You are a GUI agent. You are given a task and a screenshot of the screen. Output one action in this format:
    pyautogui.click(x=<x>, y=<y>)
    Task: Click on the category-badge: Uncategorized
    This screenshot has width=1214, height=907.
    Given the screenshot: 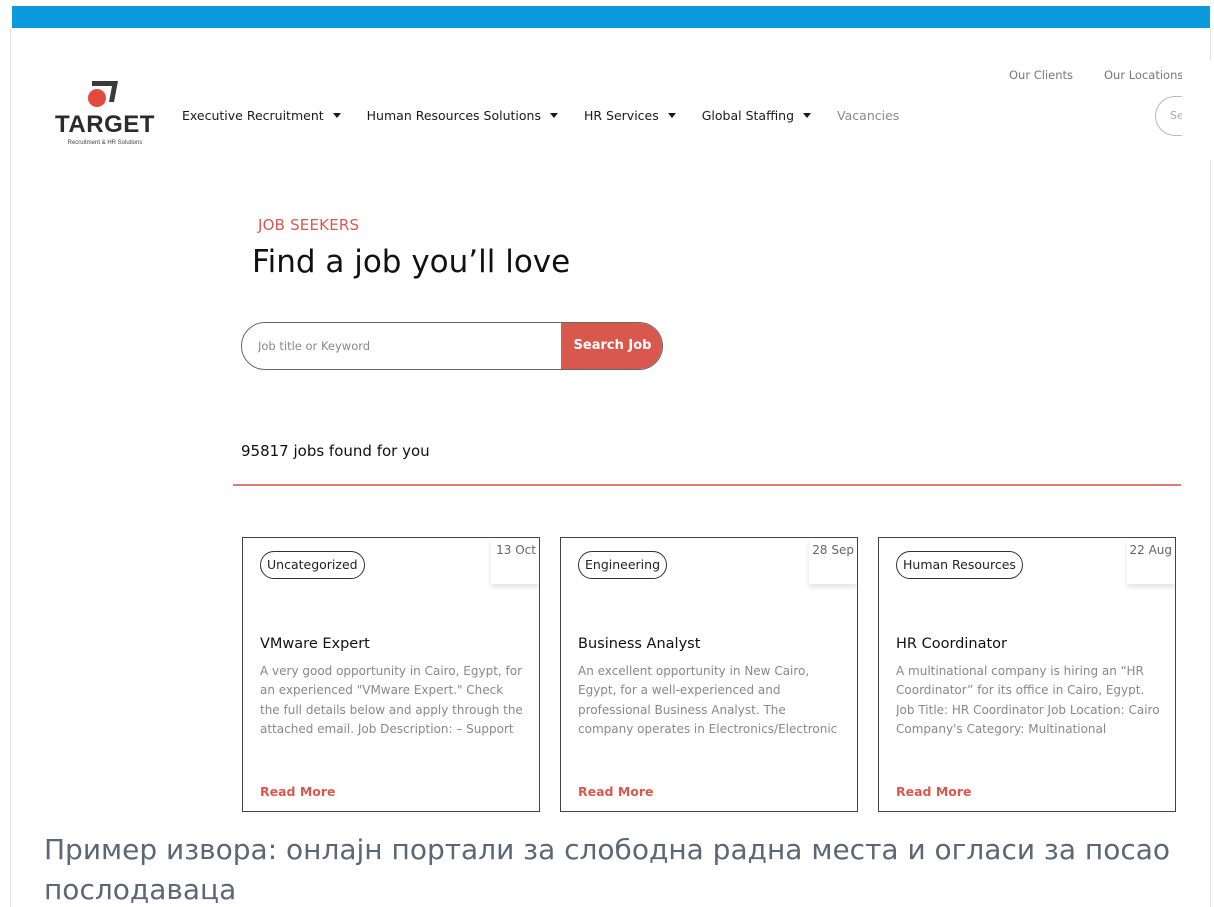 What is the action you would take?
    pyautogui.click(x=312, y=565)
    